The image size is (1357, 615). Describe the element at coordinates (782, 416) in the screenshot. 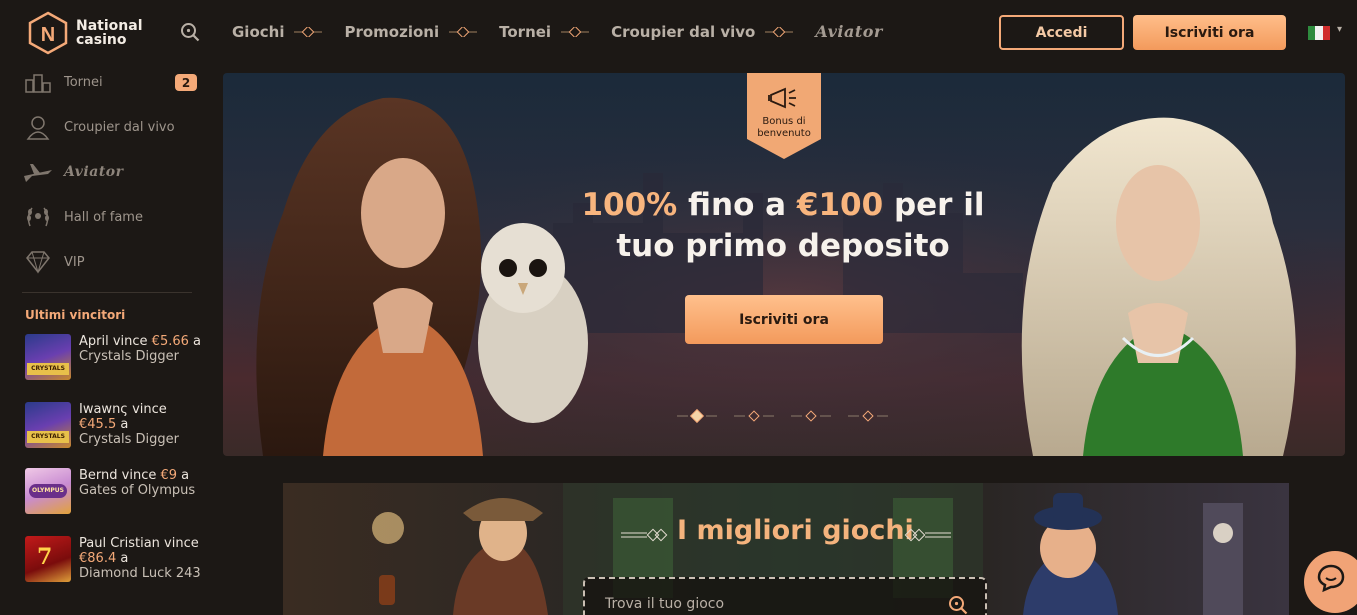

I see `carousel-dots` at that location.